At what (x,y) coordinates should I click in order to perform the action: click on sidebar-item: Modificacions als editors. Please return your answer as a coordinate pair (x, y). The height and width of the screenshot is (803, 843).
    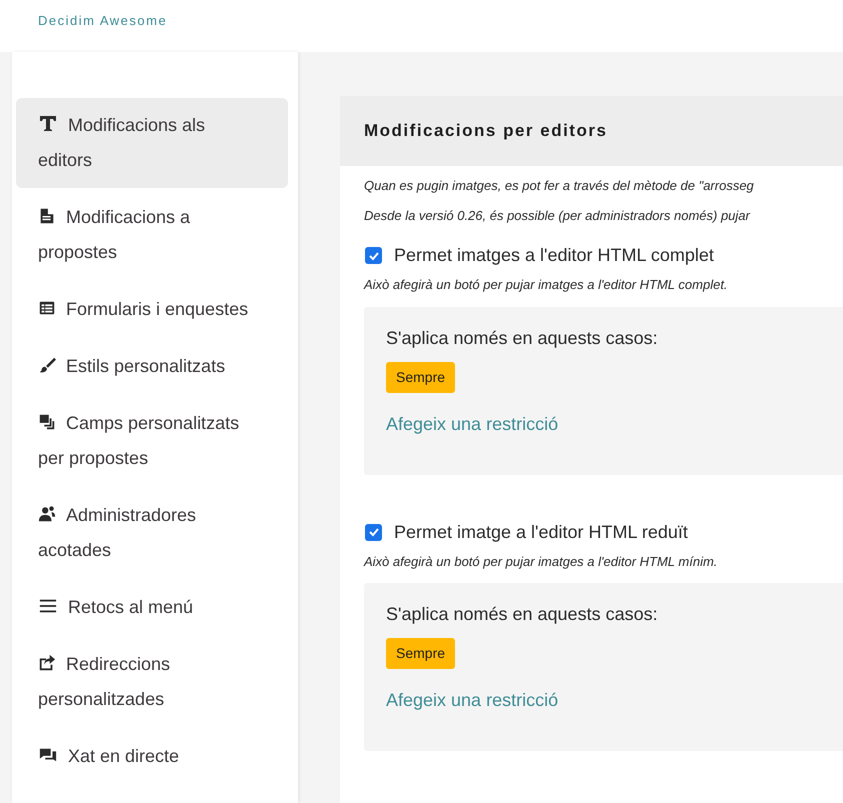
    Looking at the image, I should click on (152, 143).